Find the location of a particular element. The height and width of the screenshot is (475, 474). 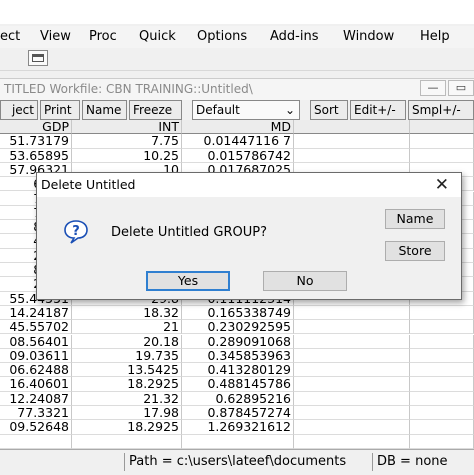

dialog-name-button: Name is located at coordinates (415, 219).